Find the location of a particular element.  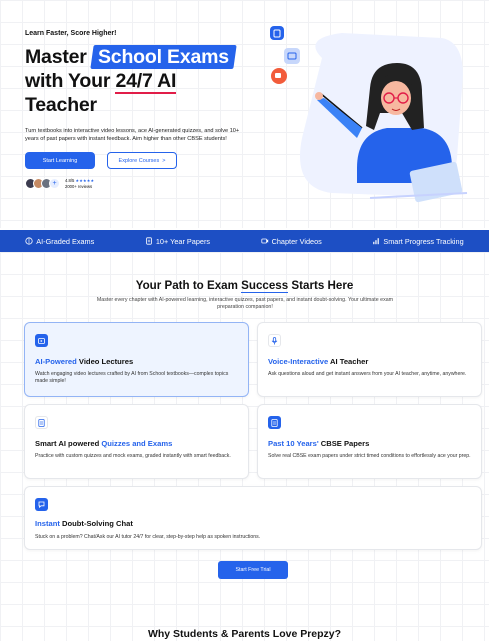

paper-icon is located at coordinates (274, 422).